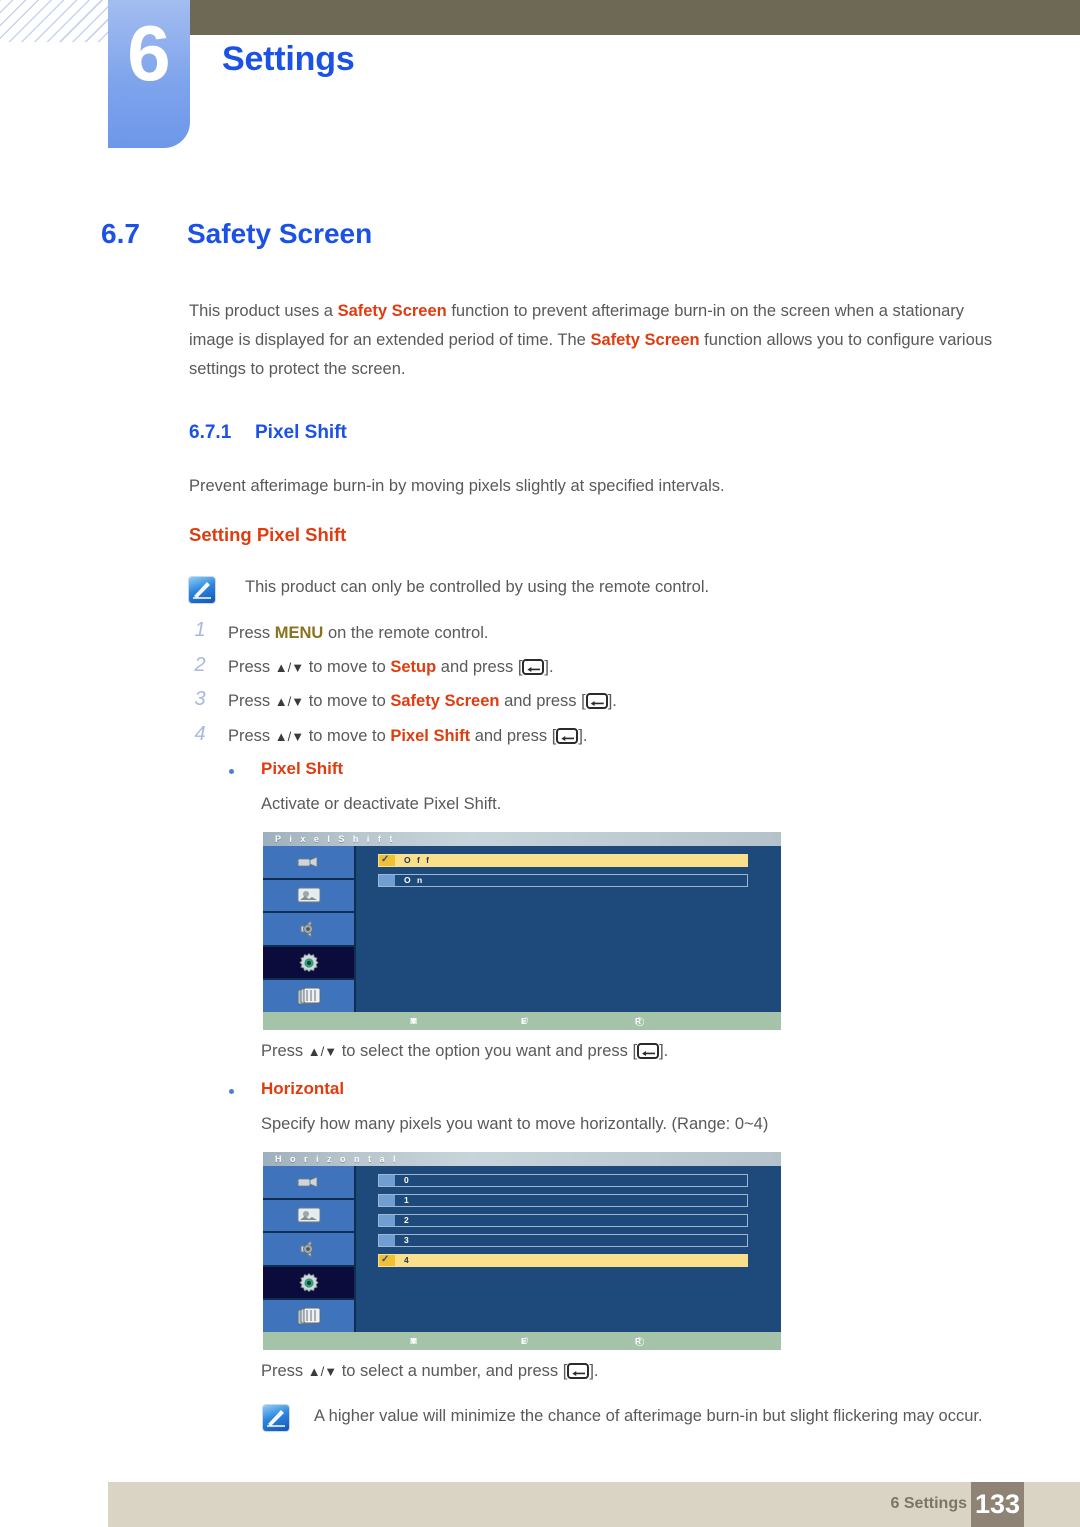  I want to click on multi-control-icon, so click(308, 1316).